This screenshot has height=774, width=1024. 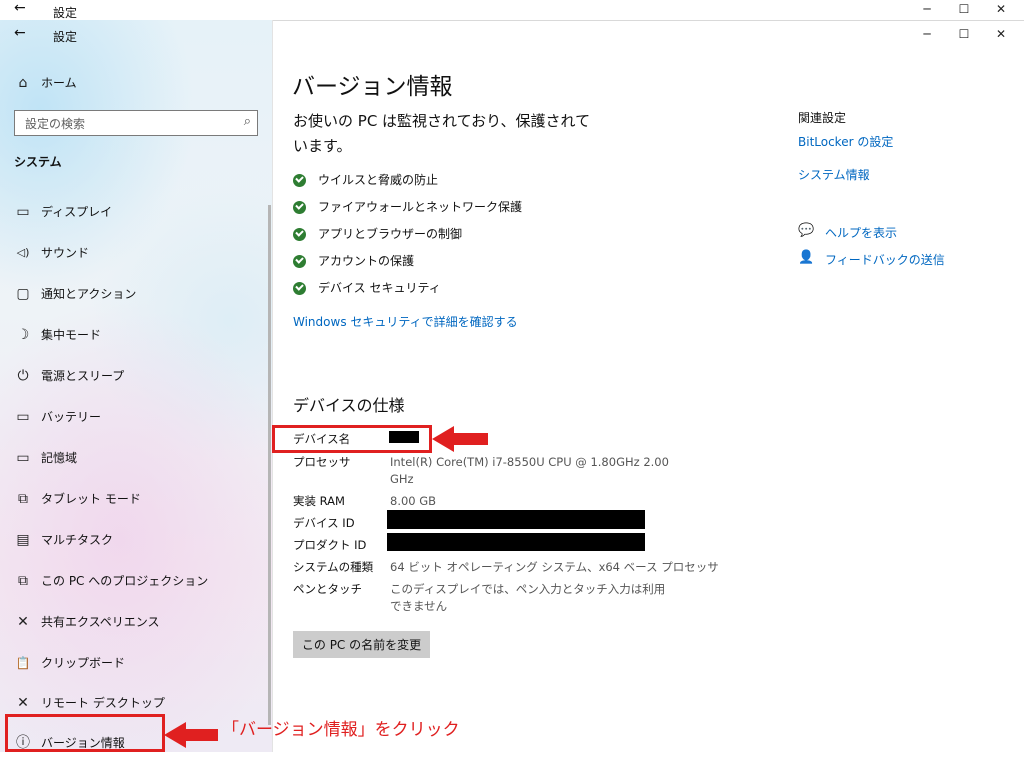 I want to click on sound-icon: ◁), so click(x=23, y=252).